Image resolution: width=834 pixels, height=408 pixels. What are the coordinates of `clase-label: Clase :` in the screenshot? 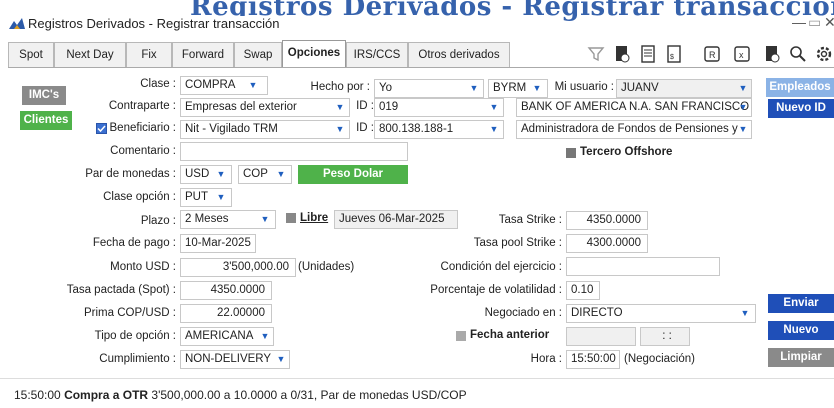 It's located at (158, 84).